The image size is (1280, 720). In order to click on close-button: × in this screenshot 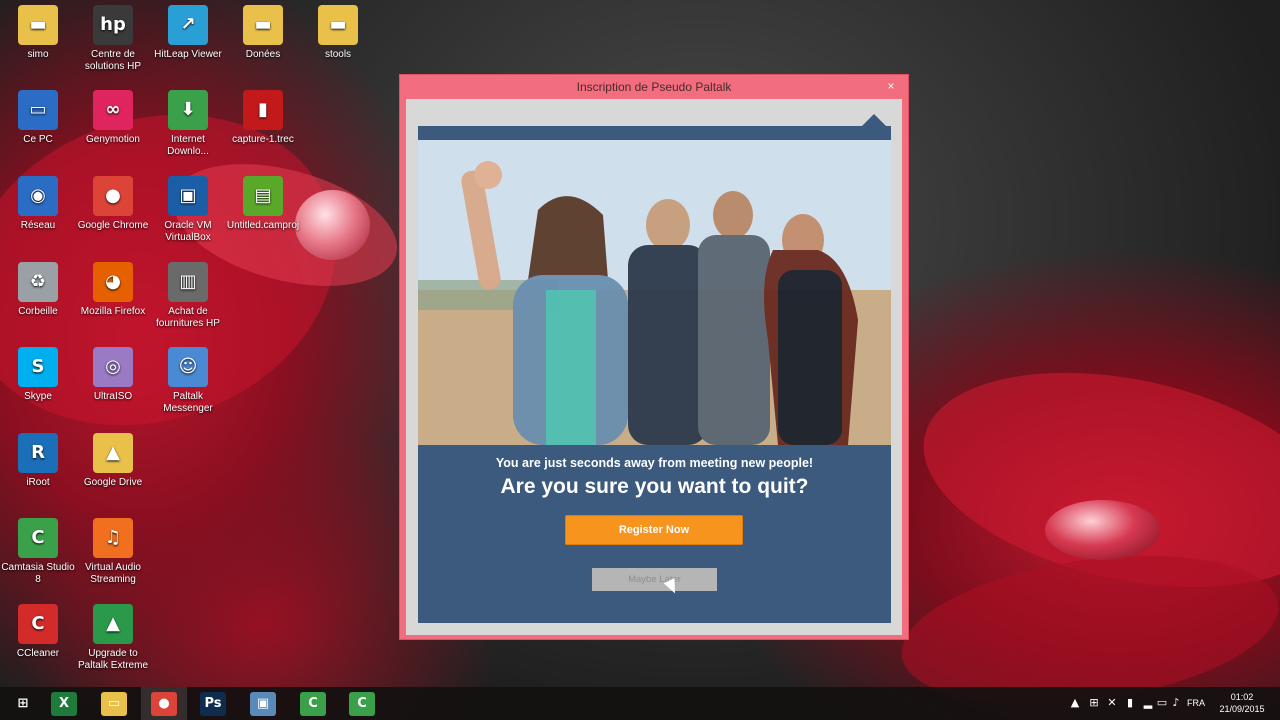, I will do `click(891, 86)`.